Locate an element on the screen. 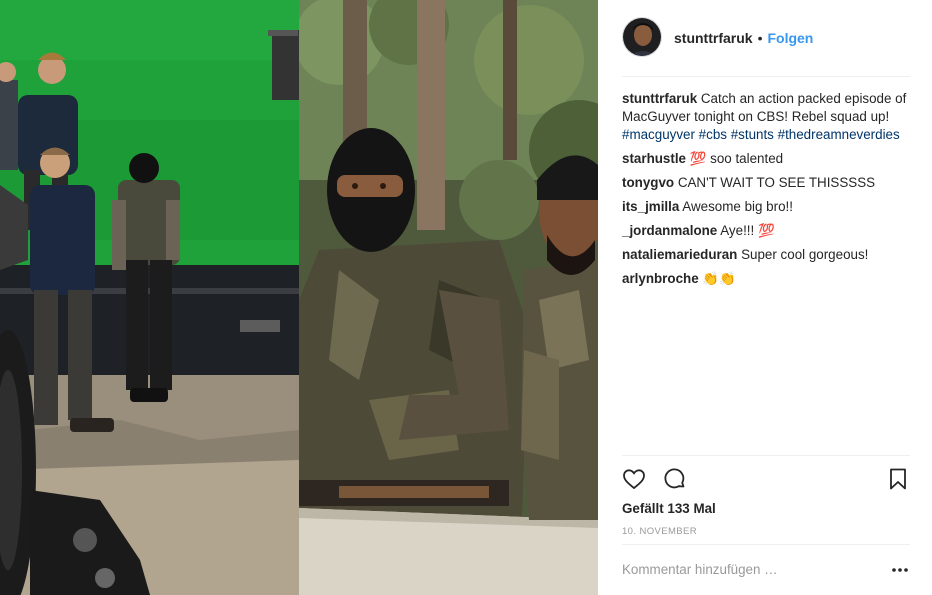 Image resolution: width=932 pixels, height=595 pixels. comment-text: 💯 soo talented is located at coordinates (736, 158).